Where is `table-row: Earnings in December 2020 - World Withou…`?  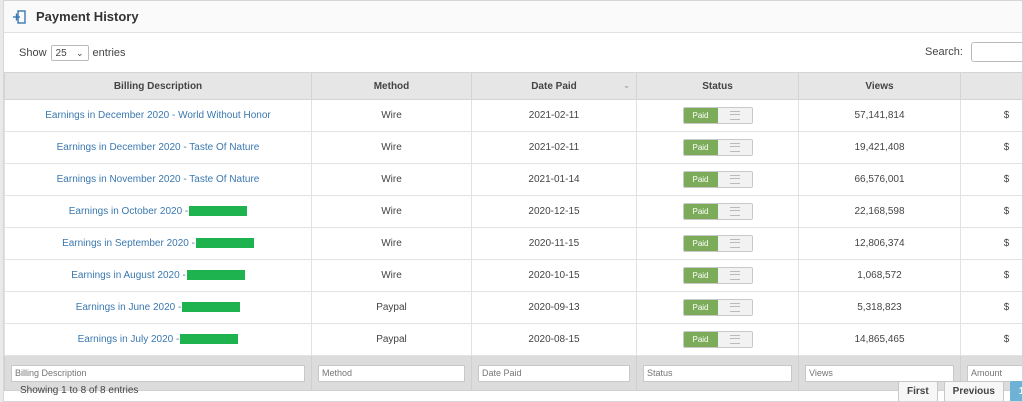 table-row: Earnings in December 2020 - World Withou… is located at coordinates (513, 115).